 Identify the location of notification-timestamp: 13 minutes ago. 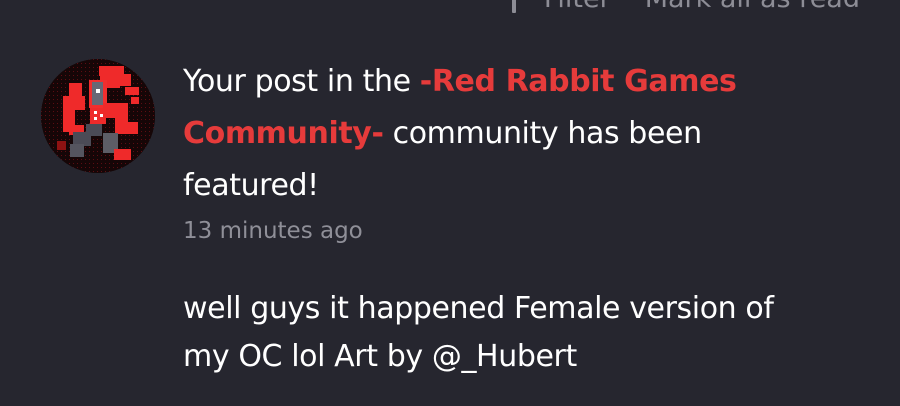
(273, 231).